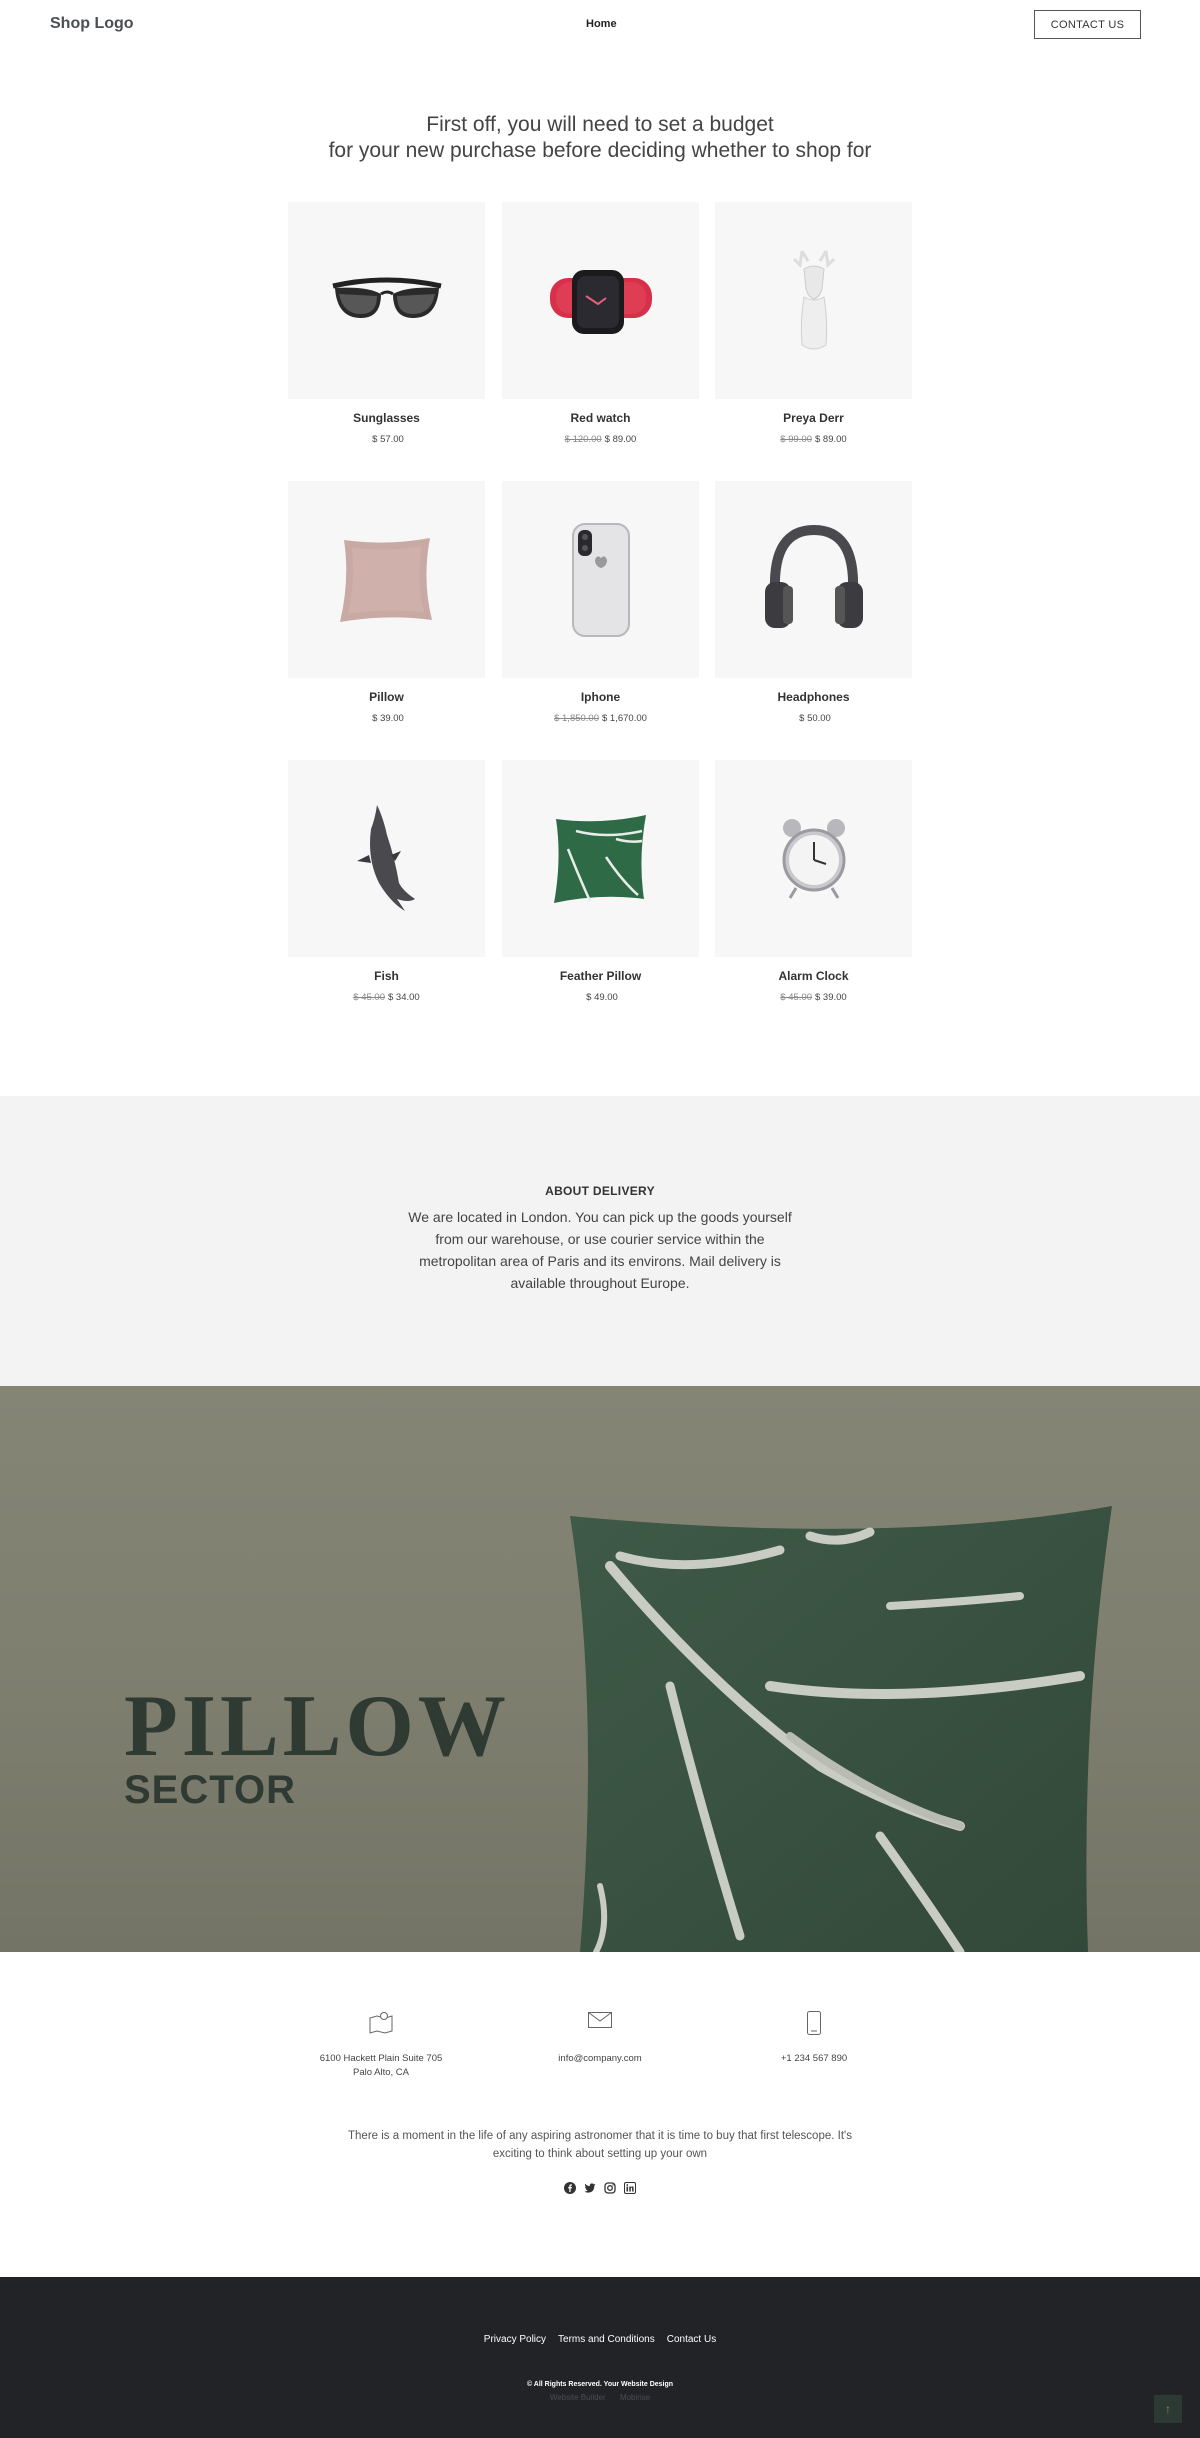 This screenshot has width=1200, height=2438. I want to click on site-header: Shop Logo Home CONTACT US, so click(600, 25).